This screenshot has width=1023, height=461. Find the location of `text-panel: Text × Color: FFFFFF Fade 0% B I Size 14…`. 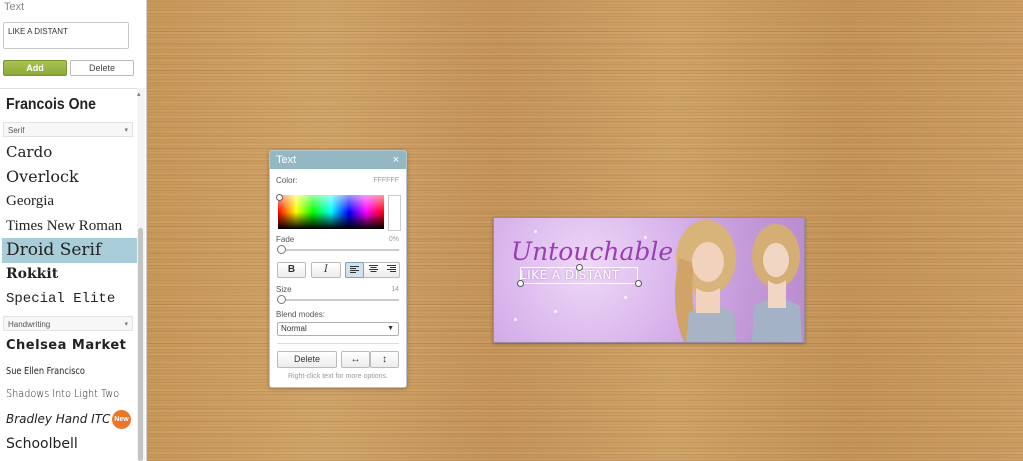

text-panel: Text × Color: FFFFFF Fade 0% B I Size 14… is located at coordinates (338, 269).